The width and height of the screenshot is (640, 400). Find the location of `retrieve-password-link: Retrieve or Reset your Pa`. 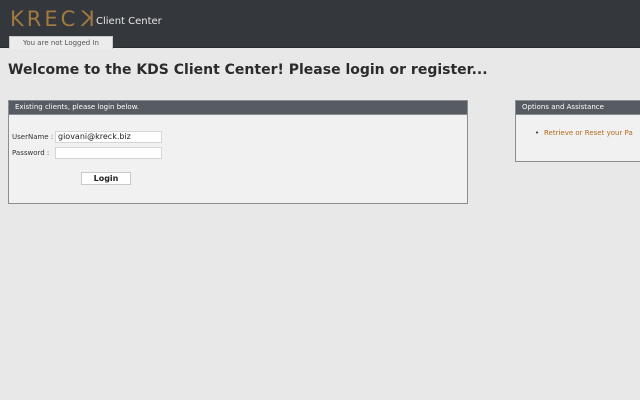

retrieve-password-link: Retrieve or Reset your Pa is located at coordinates (588, 133).